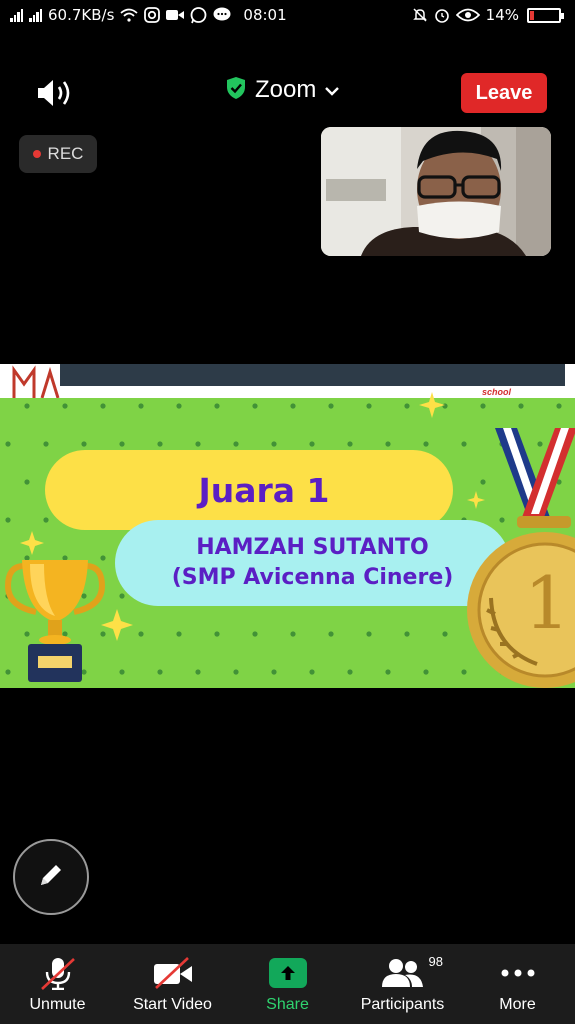 This screenshot has width=575, height=1024. I want to click on video-off-icon, so click(173, 973).